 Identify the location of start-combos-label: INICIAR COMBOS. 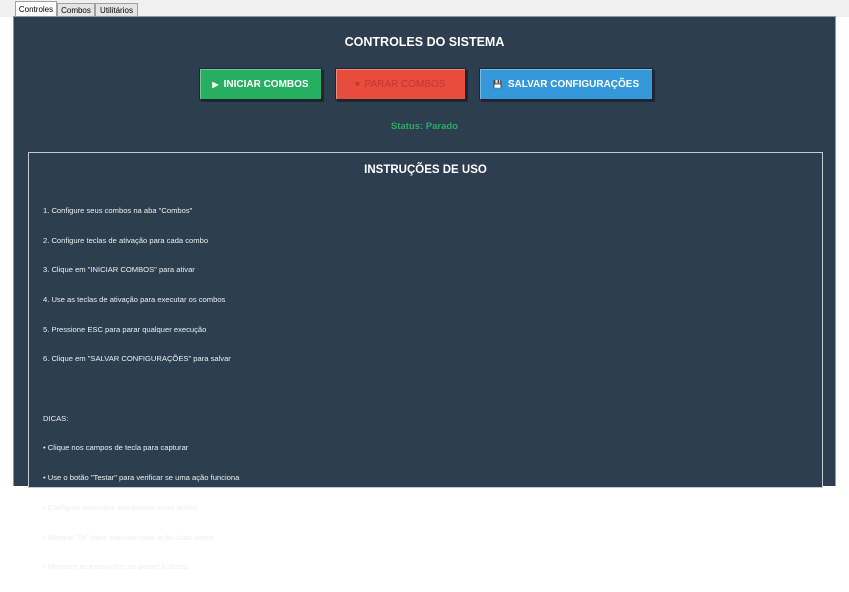
(266, 84).